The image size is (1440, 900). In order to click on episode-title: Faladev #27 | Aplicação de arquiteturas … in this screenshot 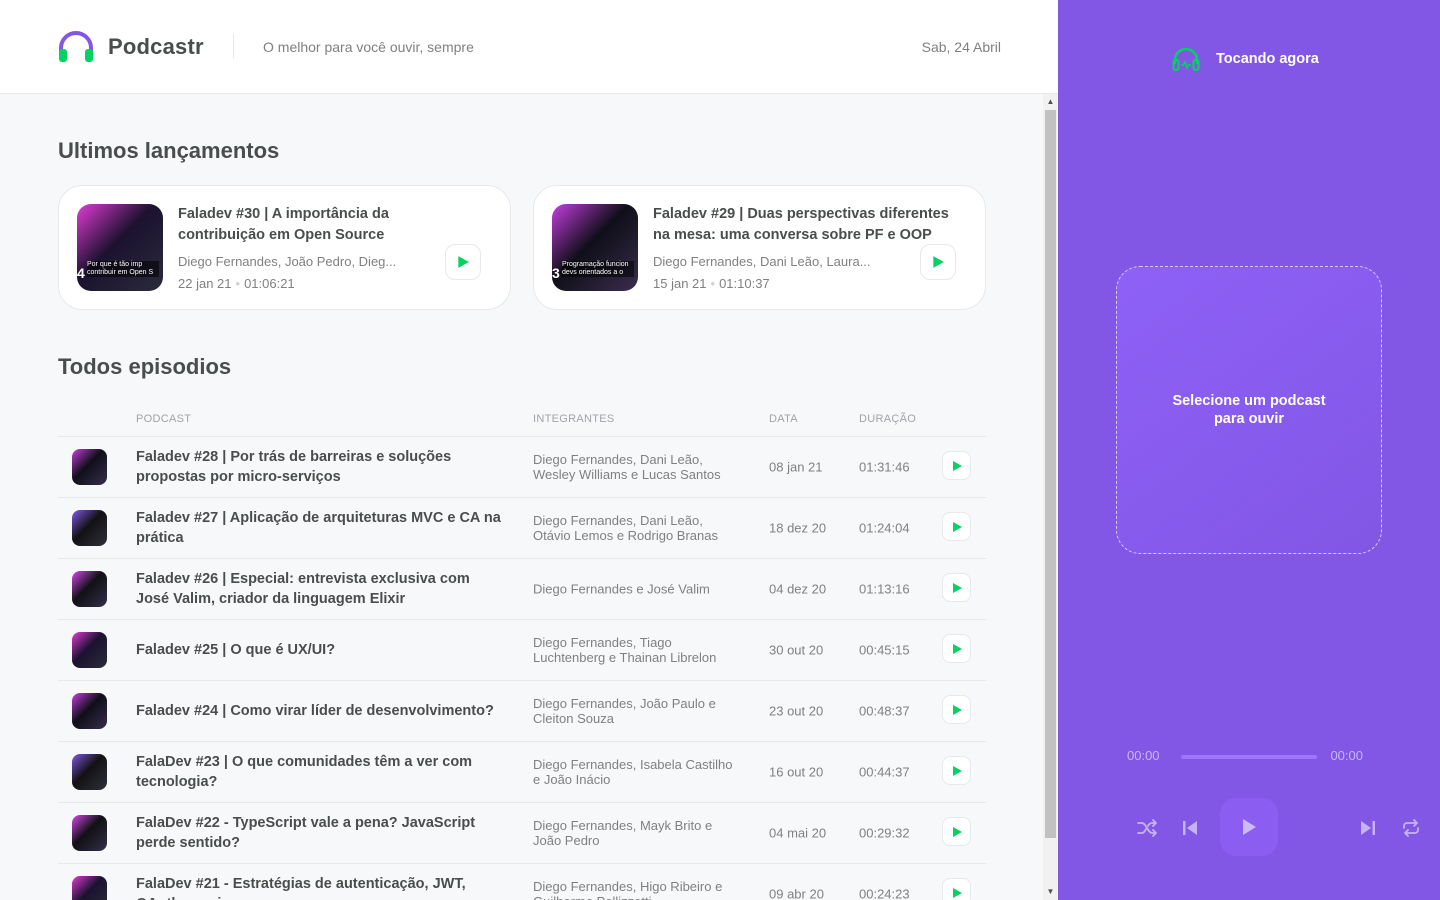, I will do `click(321, 528)`.